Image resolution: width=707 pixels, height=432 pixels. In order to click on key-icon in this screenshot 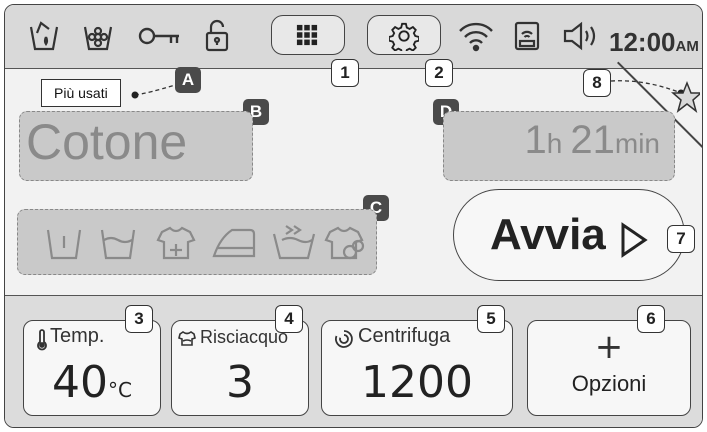, I will do `click(160, 36)`.